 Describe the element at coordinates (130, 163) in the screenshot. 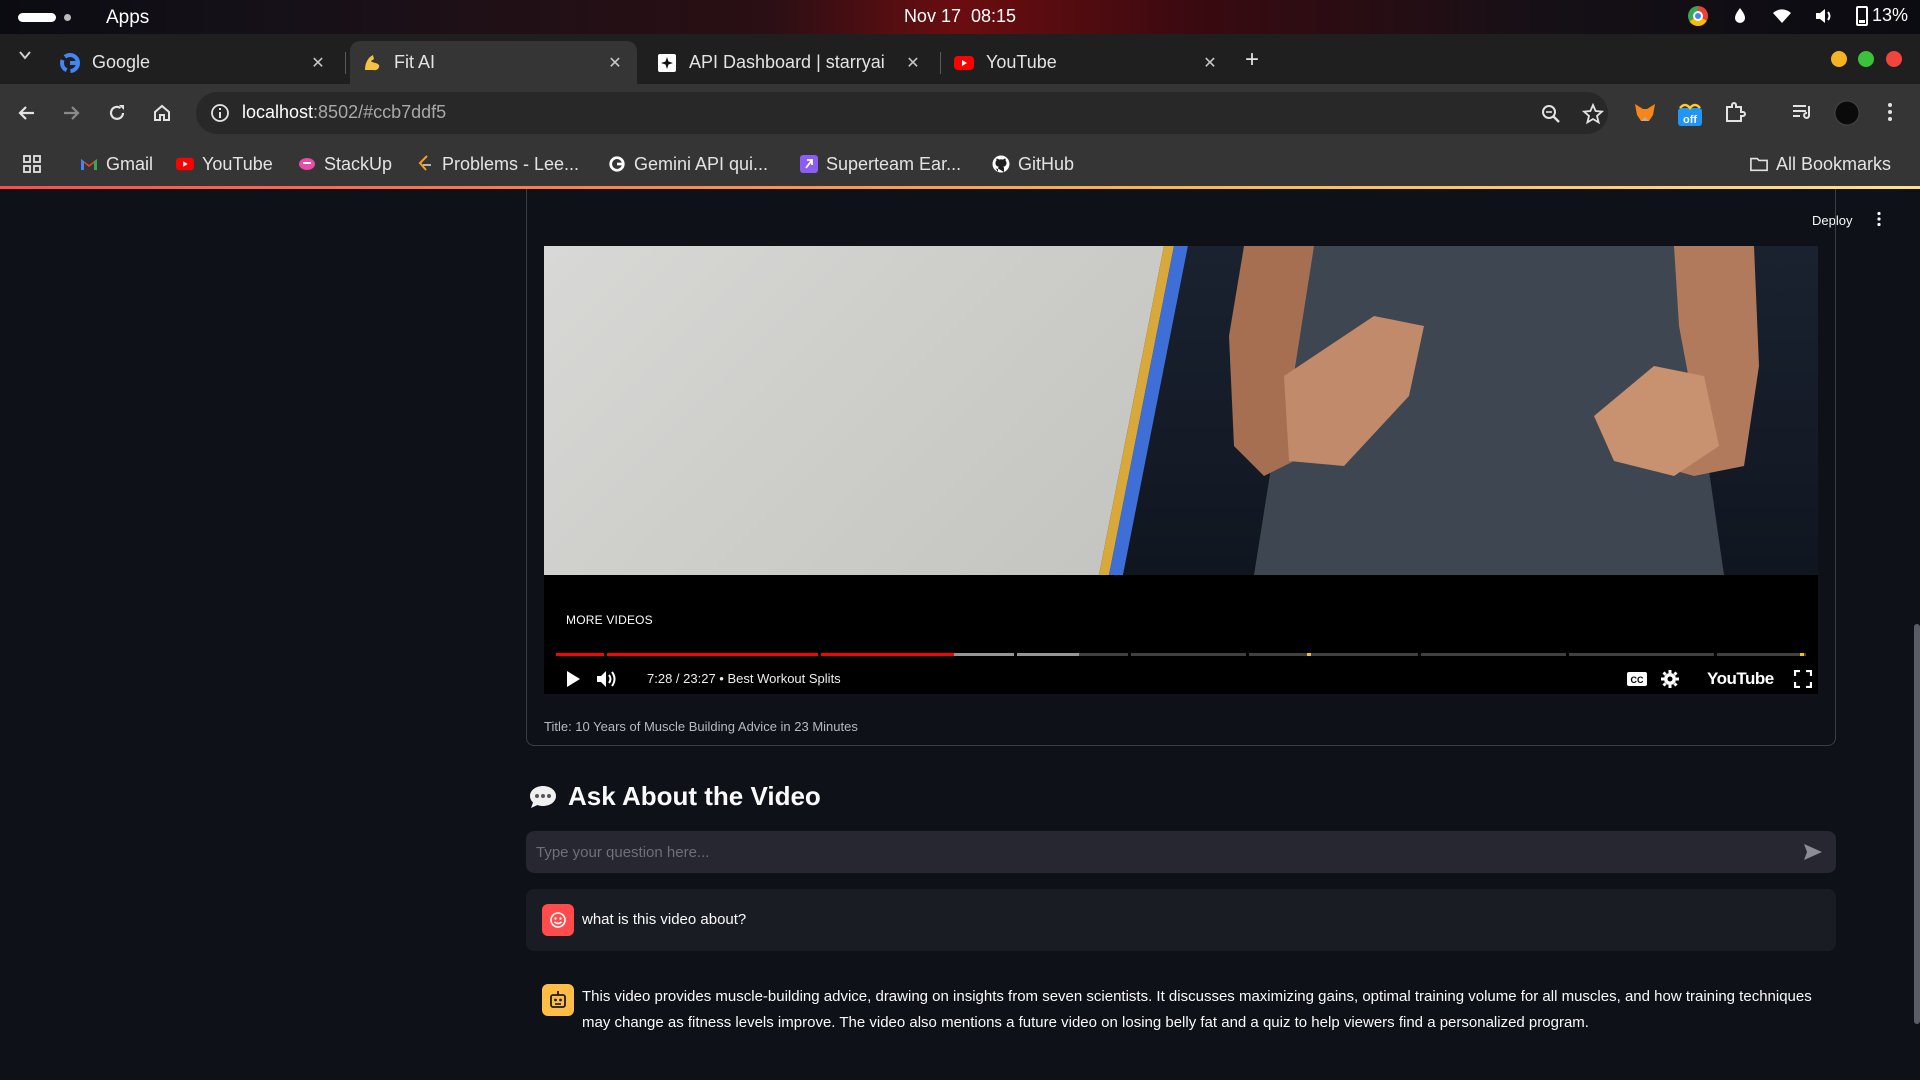

I see `bookmark-label: Gmail` at that location.